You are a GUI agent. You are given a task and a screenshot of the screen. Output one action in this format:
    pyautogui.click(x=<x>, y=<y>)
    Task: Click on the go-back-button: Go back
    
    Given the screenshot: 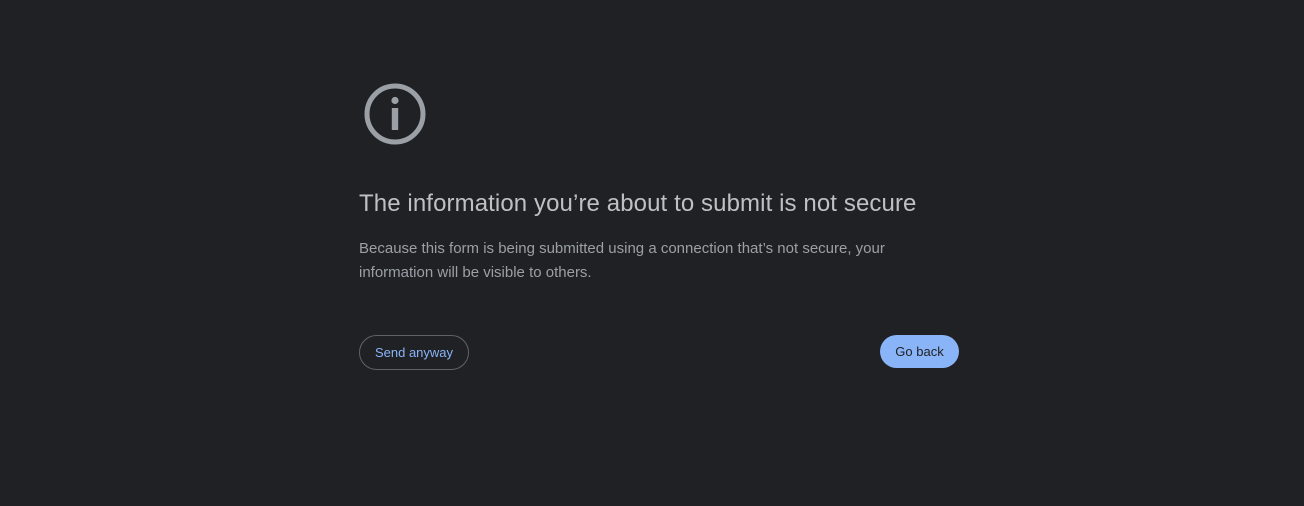 What is the action you would take?
    pyautogui.click(x=919, y=351)
    